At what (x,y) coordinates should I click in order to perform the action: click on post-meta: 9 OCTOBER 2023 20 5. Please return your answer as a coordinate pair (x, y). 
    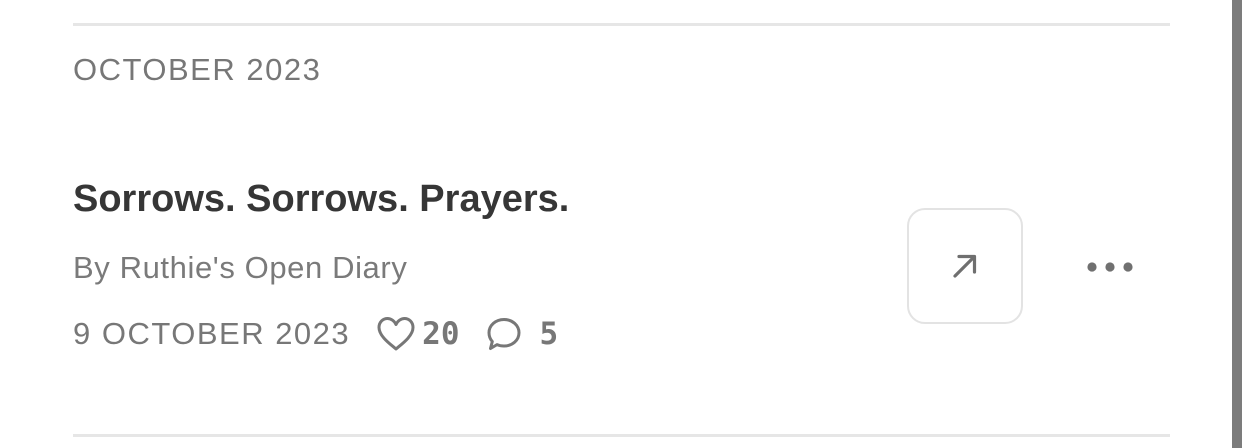
    Looking at the image, I should click on (315, 334).